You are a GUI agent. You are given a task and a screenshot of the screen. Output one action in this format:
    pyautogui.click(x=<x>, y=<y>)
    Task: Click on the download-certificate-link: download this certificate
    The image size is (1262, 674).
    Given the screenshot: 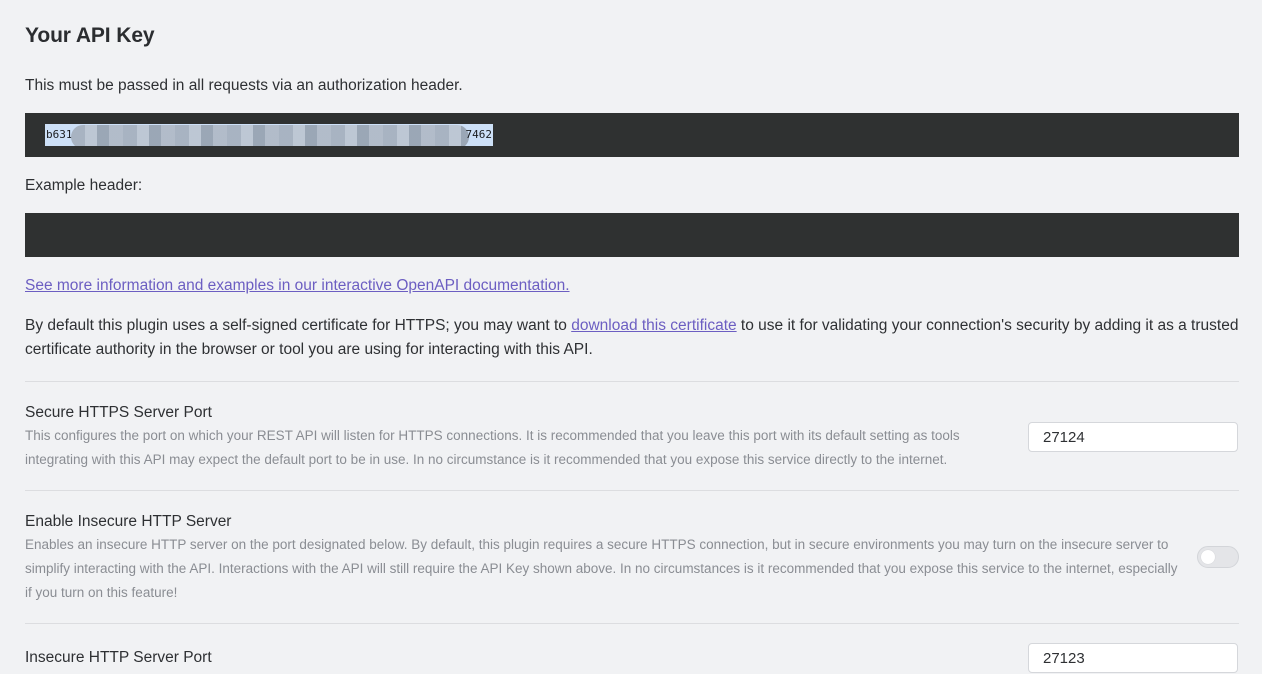 What is the action you would take?
    pyautogui.click(x=653, y=325)
    